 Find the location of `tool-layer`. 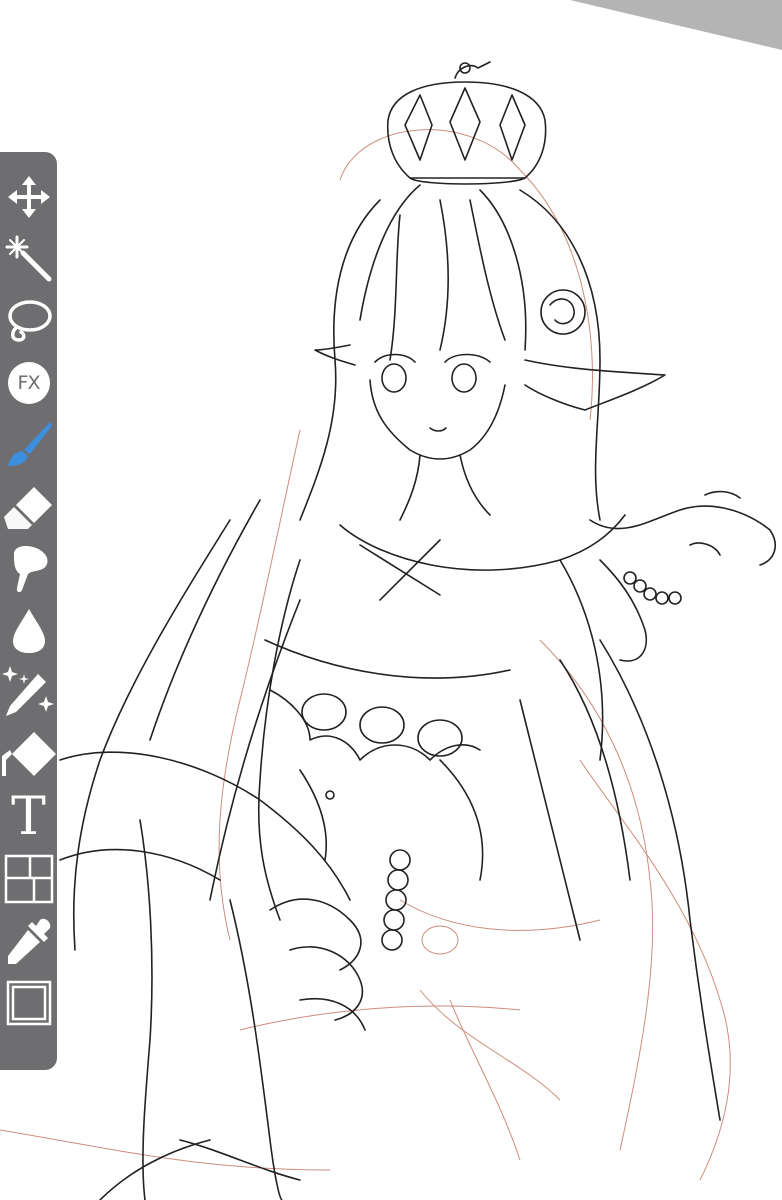

tool-layer is located at coordinates (28, 1003).